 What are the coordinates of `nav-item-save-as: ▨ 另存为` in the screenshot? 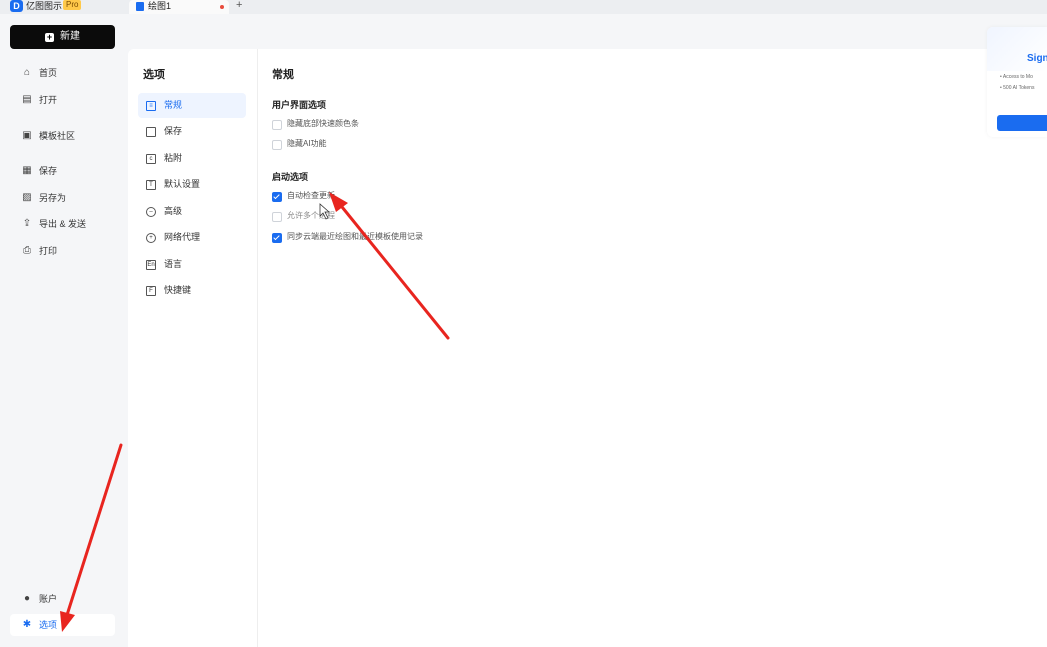 It's located at (62, 198).